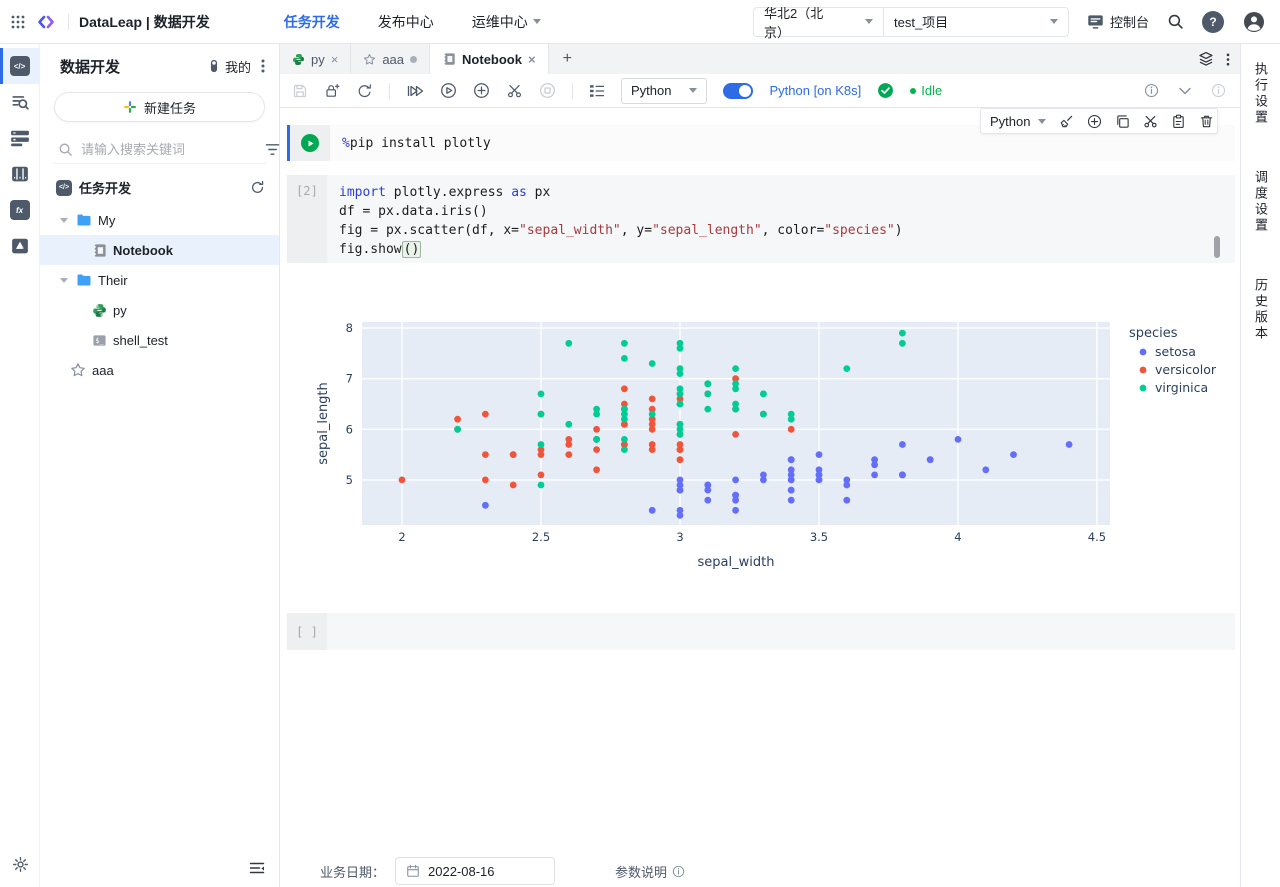  What do you see at coordinates (364, 91) in the screenshot?
I see `submit-icon` at bounding box center [364, 91].